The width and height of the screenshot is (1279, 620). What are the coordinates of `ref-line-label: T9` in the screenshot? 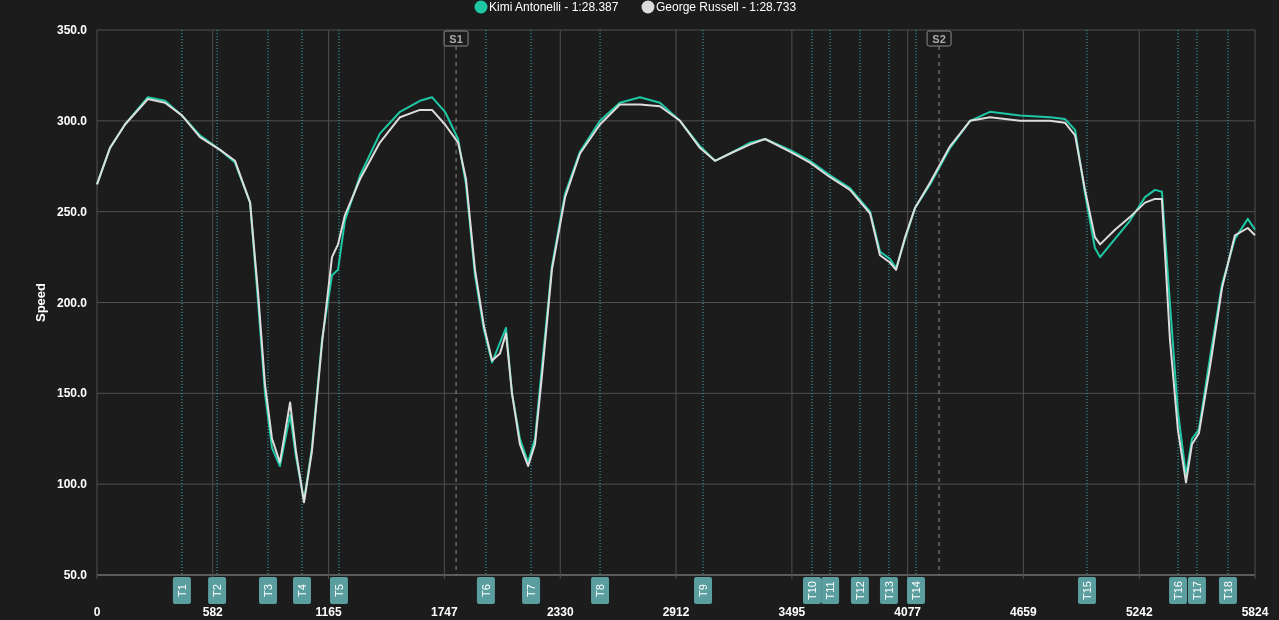 It's located at (703, 590).